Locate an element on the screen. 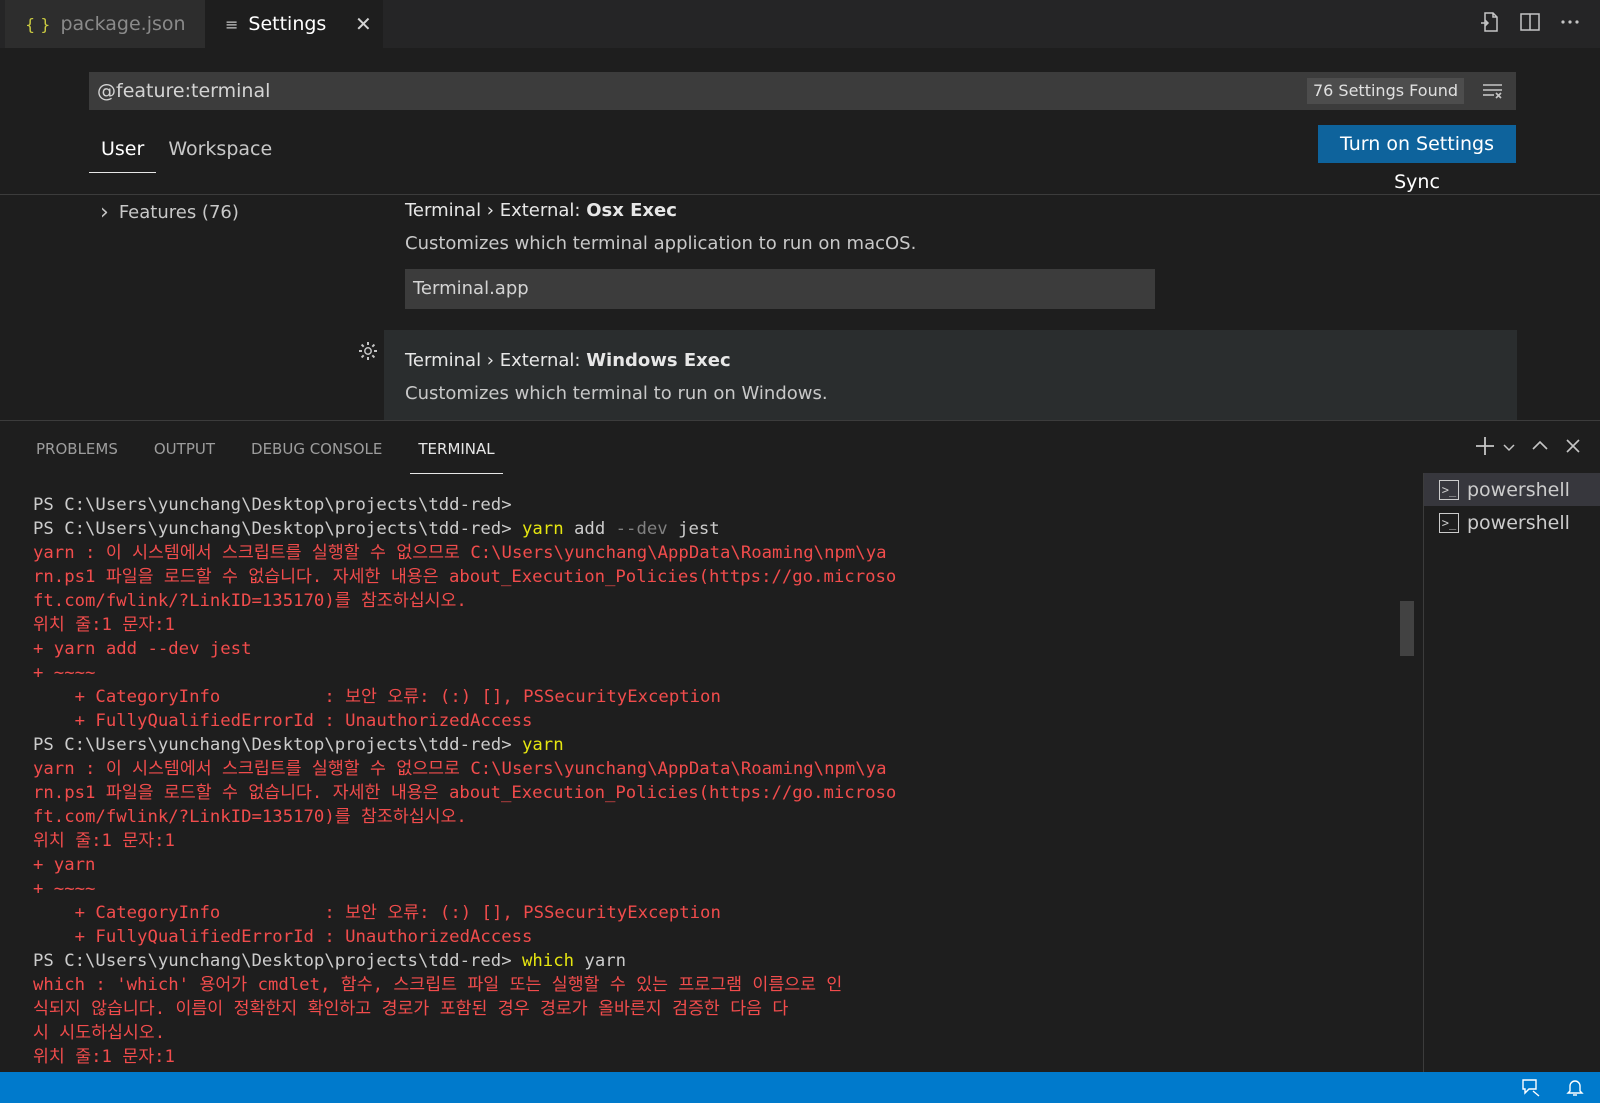 Image resolution: width=1600 pixels, height=1103 pixels. braces-icon: { } is located at coordinates (38, 24).